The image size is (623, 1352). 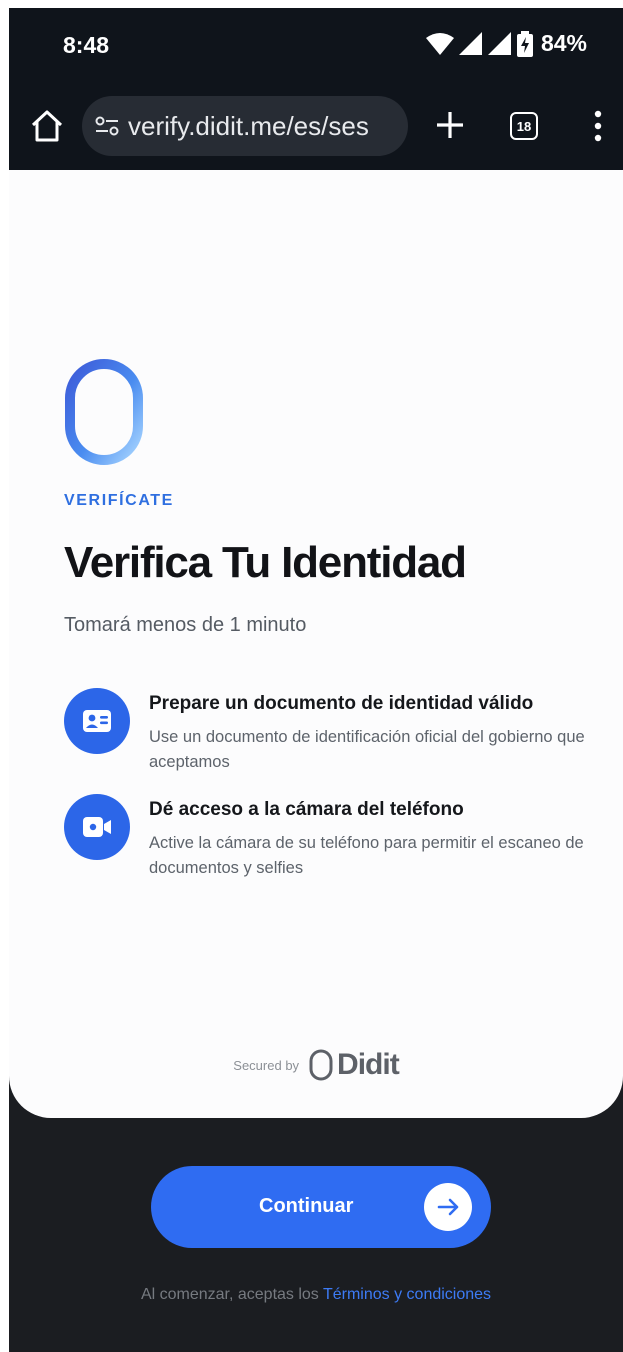 I want to click on arrow-right-icon, so click(x=448, y=1207).